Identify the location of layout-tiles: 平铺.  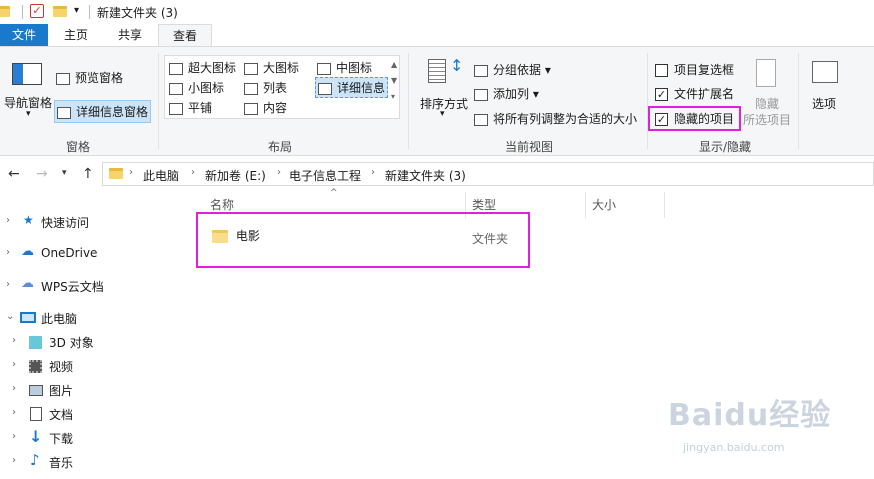
(190, 107).